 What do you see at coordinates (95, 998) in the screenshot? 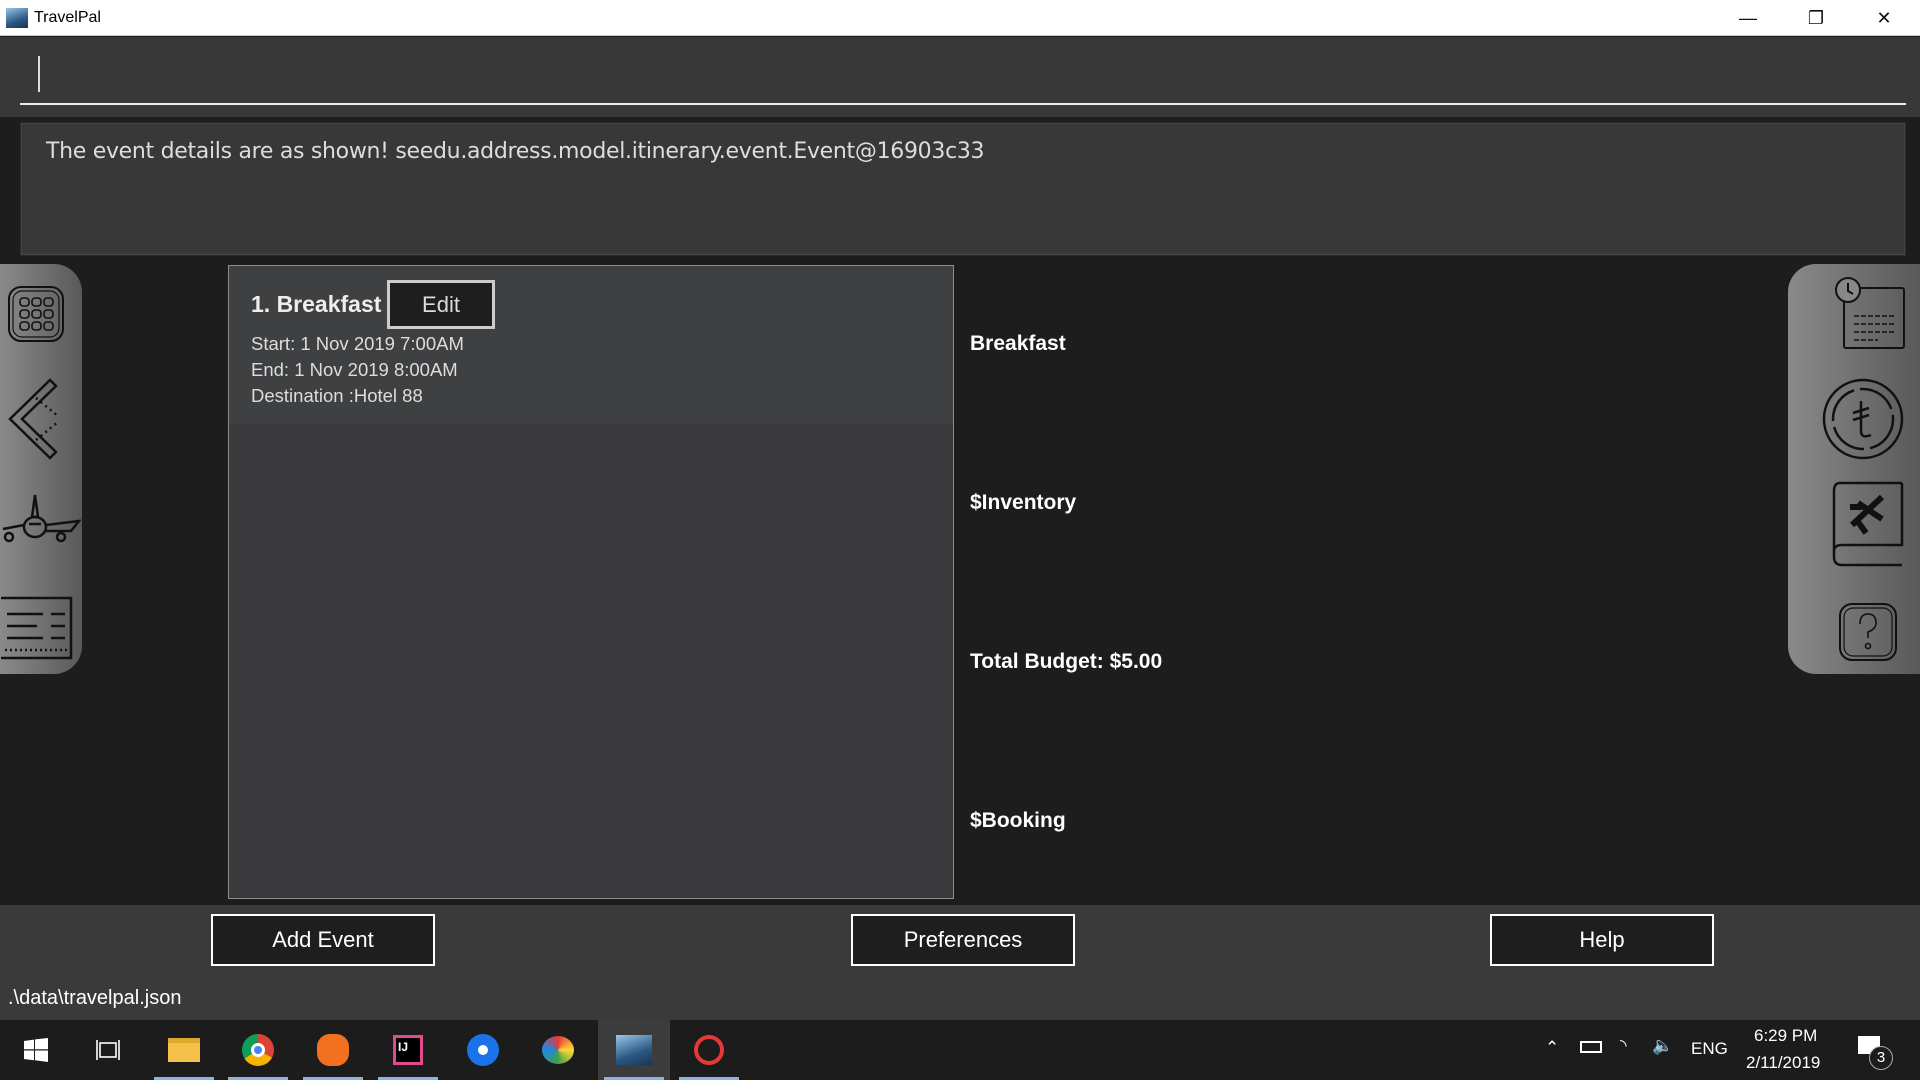
I see `save-location: .\data\travelpal.json` at bounding box center [95, 998].